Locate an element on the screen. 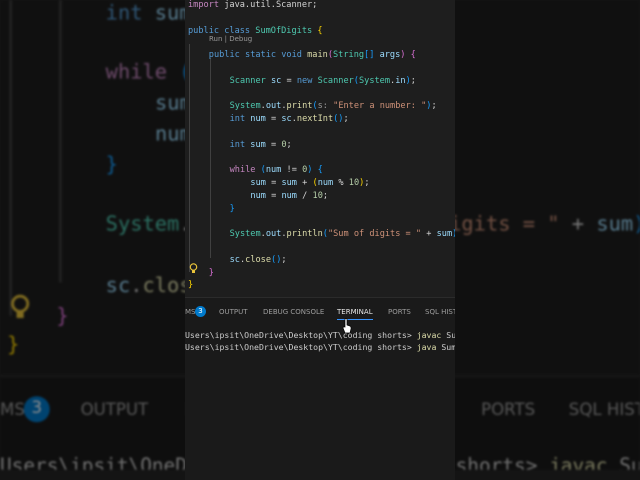  code-token: public class is located at coordinates (222, 30).